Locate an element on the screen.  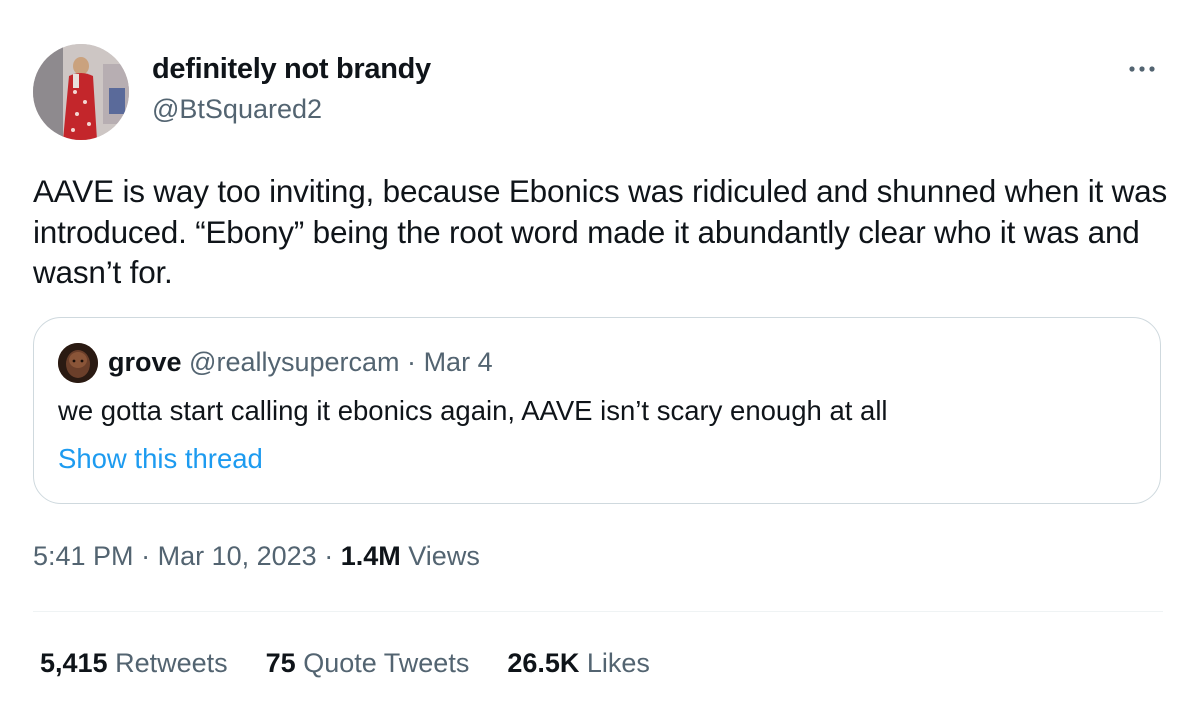
ellipsis-icon is located at coordinates (1142, 69).